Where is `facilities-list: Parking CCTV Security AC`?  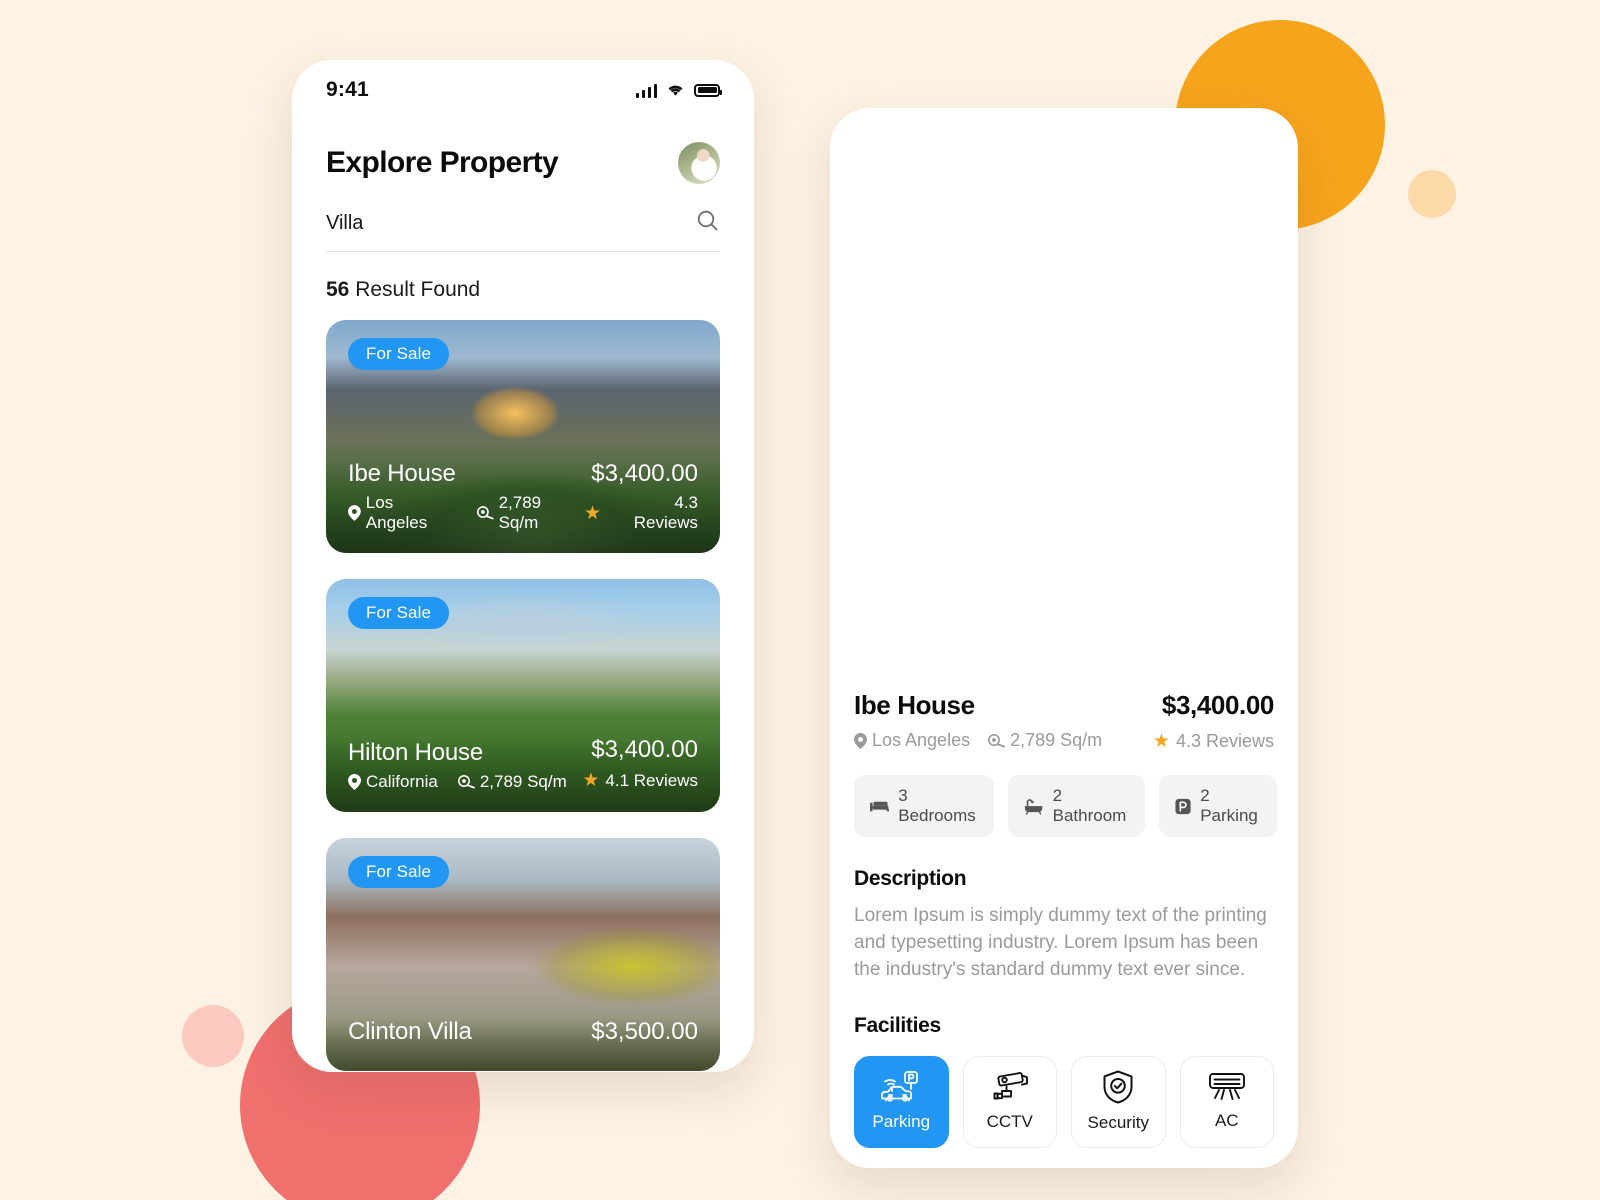
facilities-list: Parking CCTV Security AC is located at coordinates (1064, 1101).